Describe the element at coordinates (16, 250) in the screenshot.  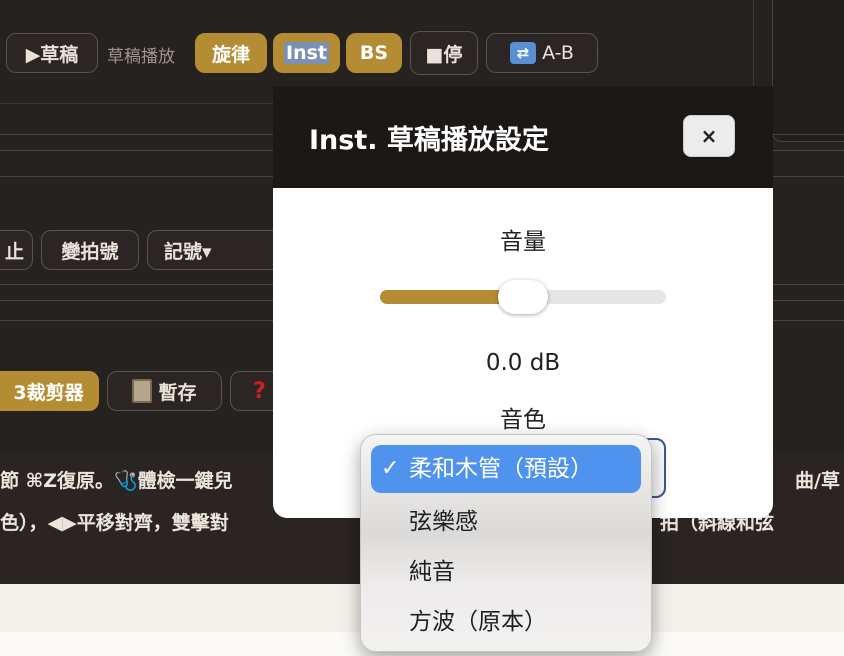
I see `stop-partial-button: 止` at that location.